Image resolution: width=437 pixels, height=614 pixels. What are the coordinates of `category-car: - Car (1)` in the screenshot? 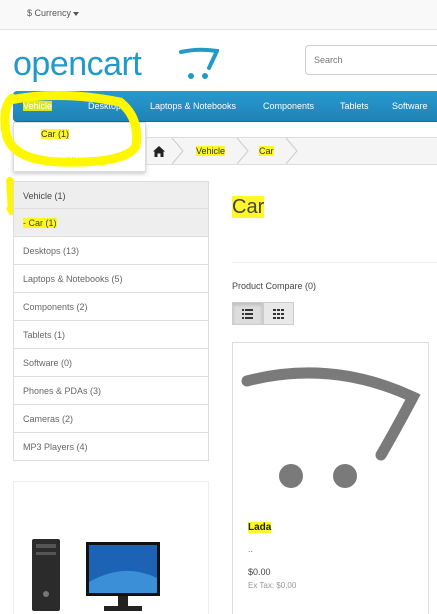 It's located at (111, 223).